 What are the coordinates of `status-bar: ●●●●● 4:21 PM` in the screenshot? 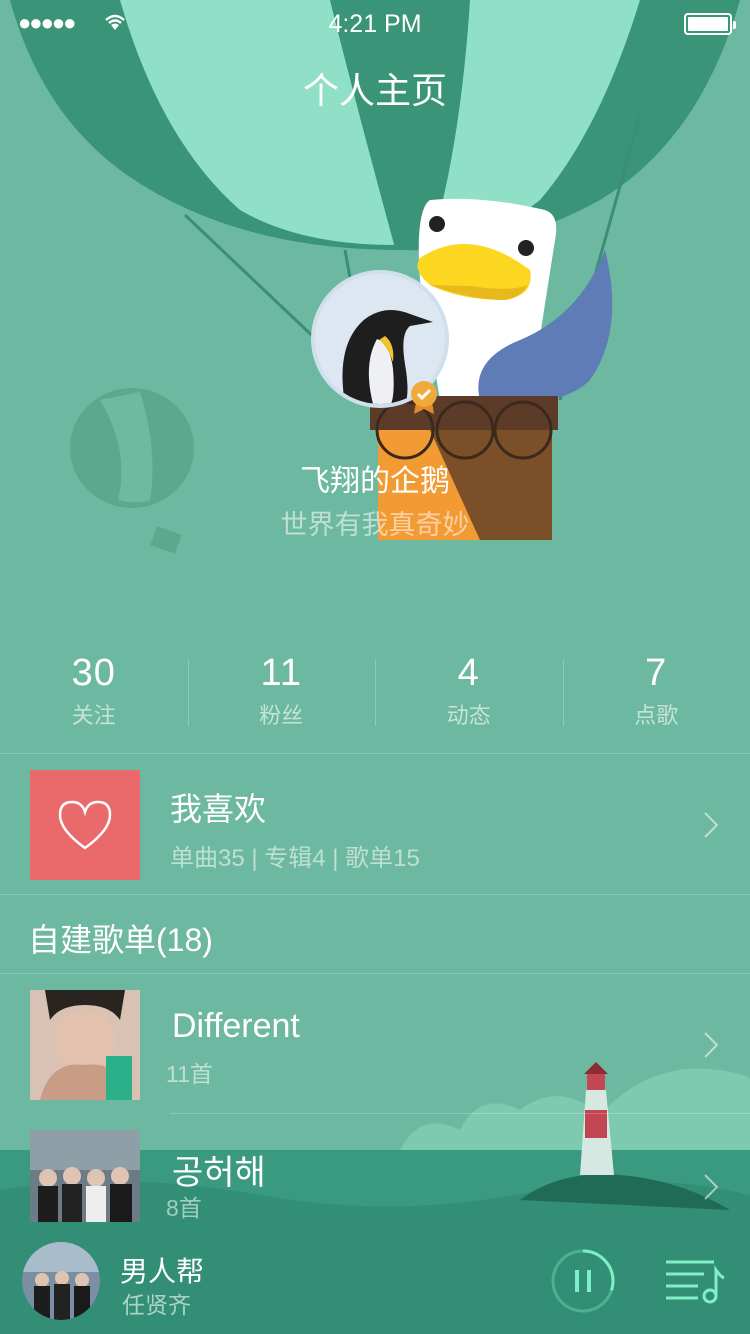 It's located at (375, 24).